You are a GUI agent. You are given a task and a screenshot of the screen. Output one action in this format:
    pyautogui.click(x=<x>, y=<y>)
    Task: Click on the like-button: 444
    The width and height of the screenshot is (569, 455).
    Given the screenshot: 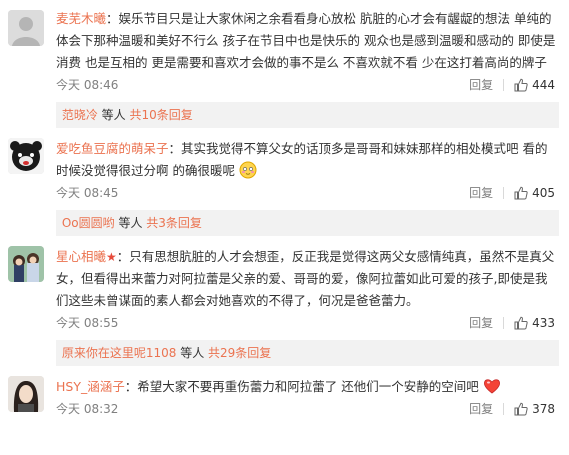 What is the action you would take?
    pyautogui.click(x=534, y=85)
    